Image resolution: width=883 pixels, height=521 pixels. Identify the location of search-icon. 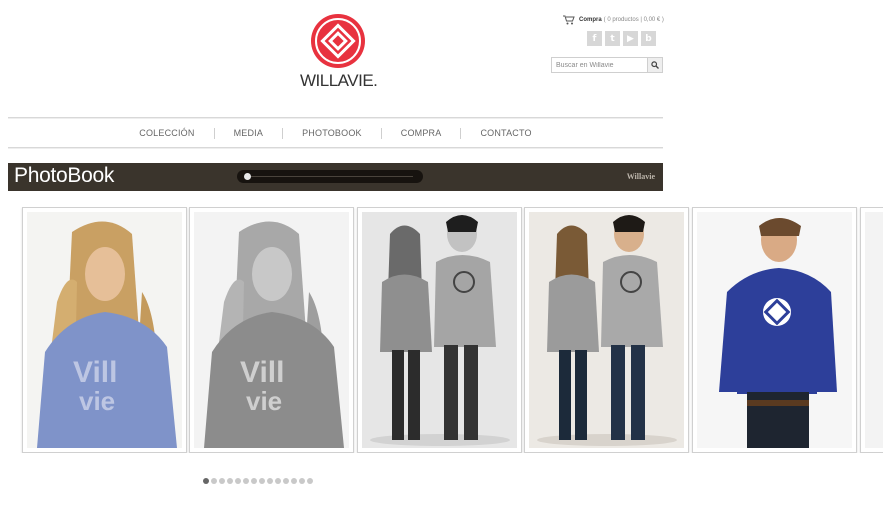
(655, 65).